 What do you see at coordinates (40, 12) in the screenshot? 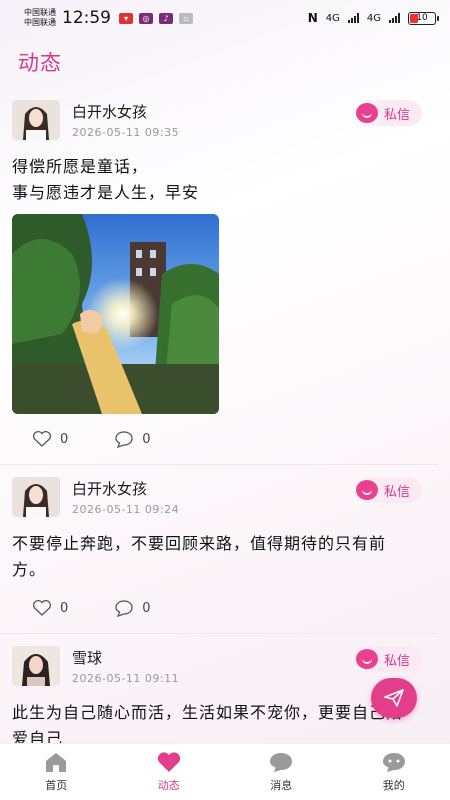
I see `carrier-1: 中国联通` at bounding box center [40, 12].